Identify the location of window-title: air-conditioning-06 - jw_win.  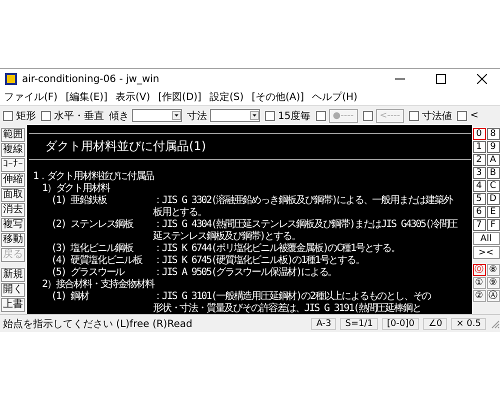
(91, 79).